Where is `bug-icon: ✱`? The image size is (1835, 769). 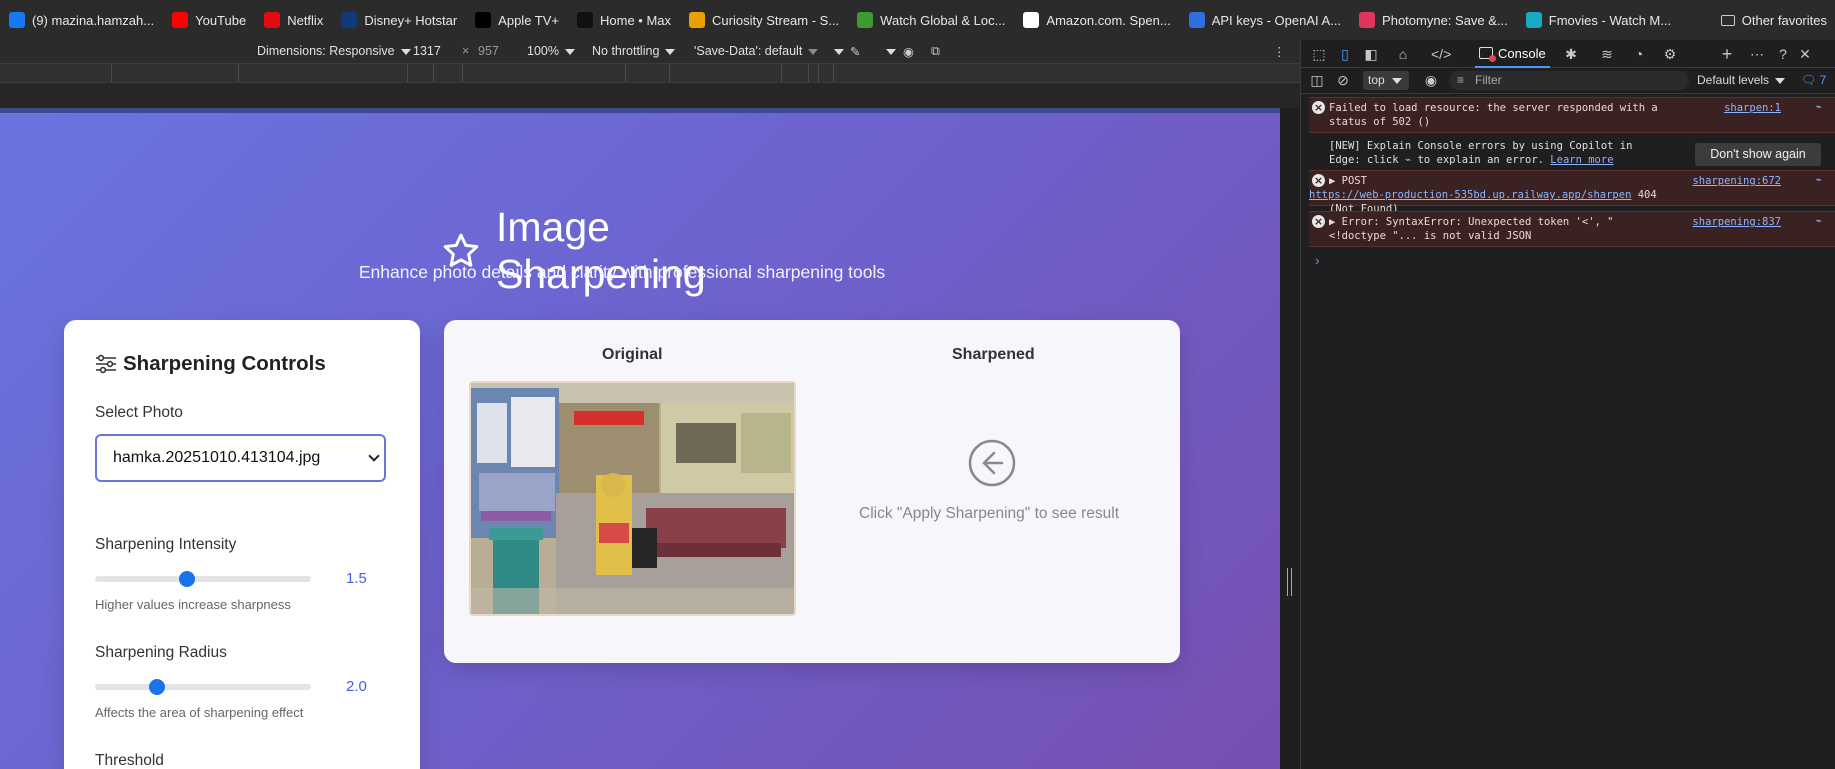 bug-icon: ✱ is located at coordinates (1571, 54).